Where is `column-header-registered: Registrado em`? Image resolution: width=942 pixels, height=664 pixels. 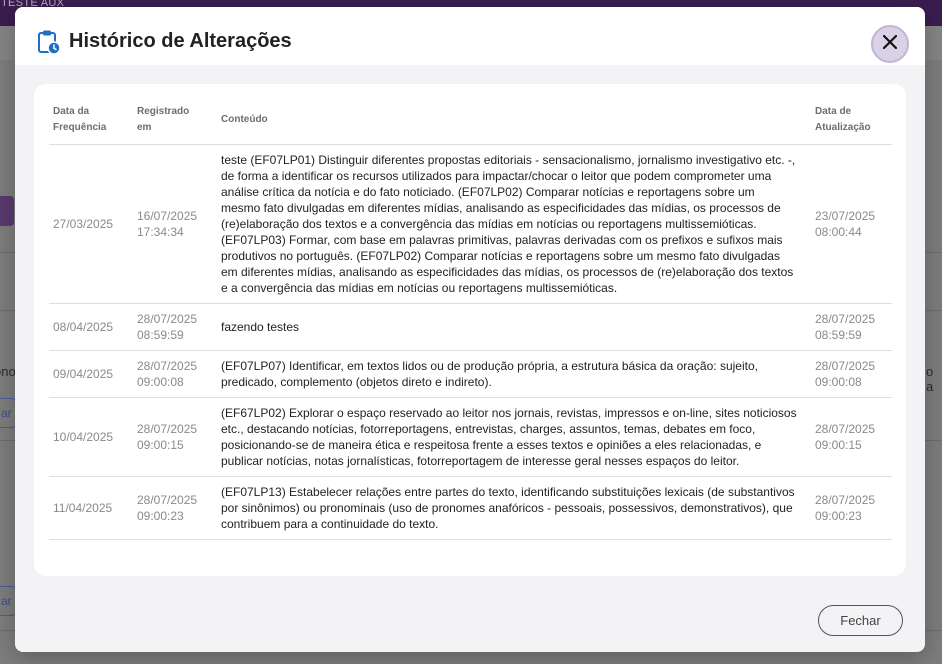
column-header-registered: Registrado em is located at coordinates (175, 120).